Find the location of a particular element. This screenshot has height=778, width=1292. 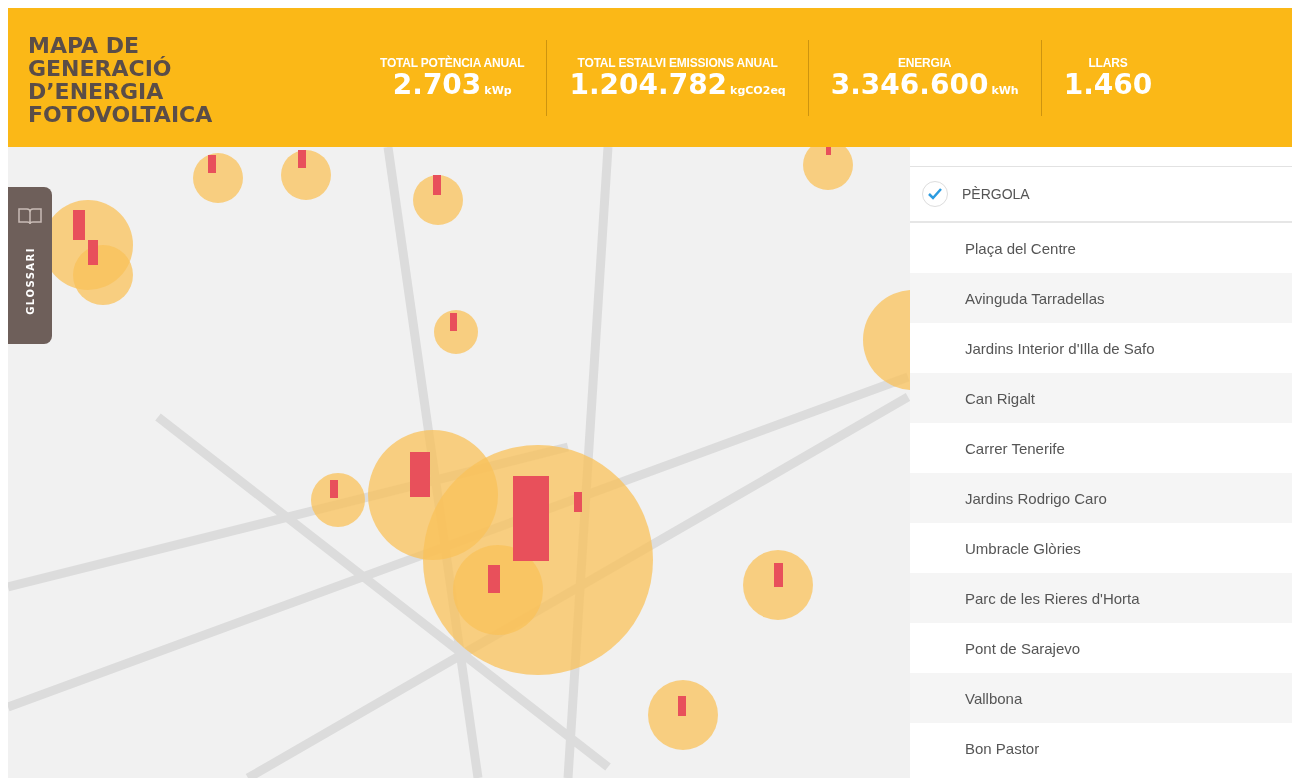

checkbox is located at coordinates (935, 194).